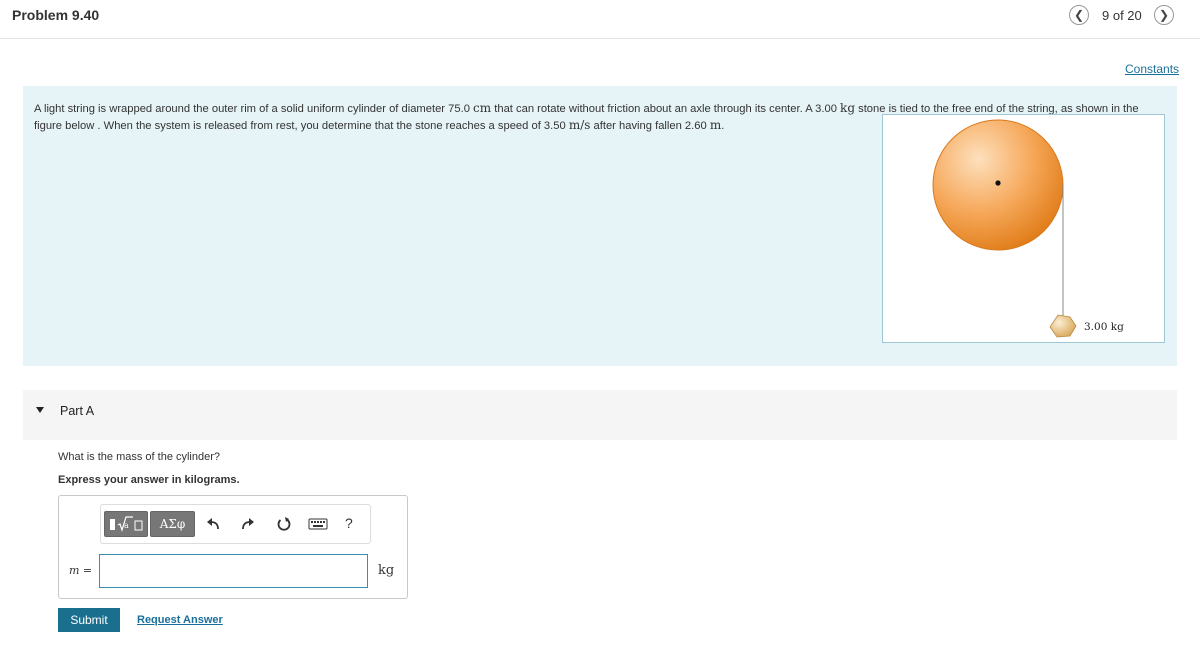 This screenshot has height=651, width=1200. What do you see at coordinates (235, 524) in the screenshot?
I see `math-toolbar: a ΑΣφ ?` at bounding box center [235, 524].